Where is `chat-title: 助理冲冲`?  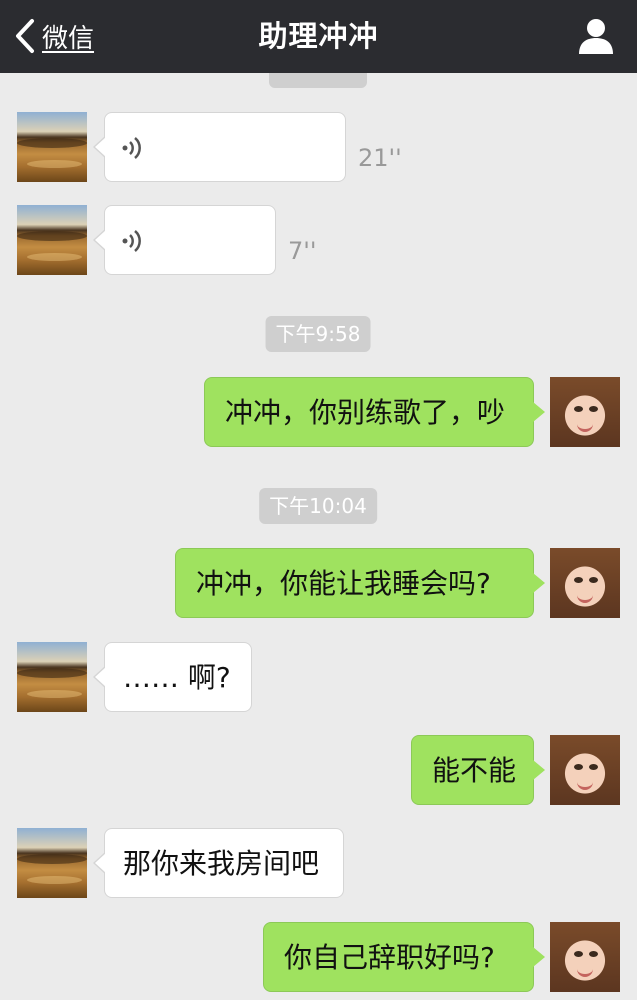
chat-title: 助理冲冲 is located at coordinates (318, 36).